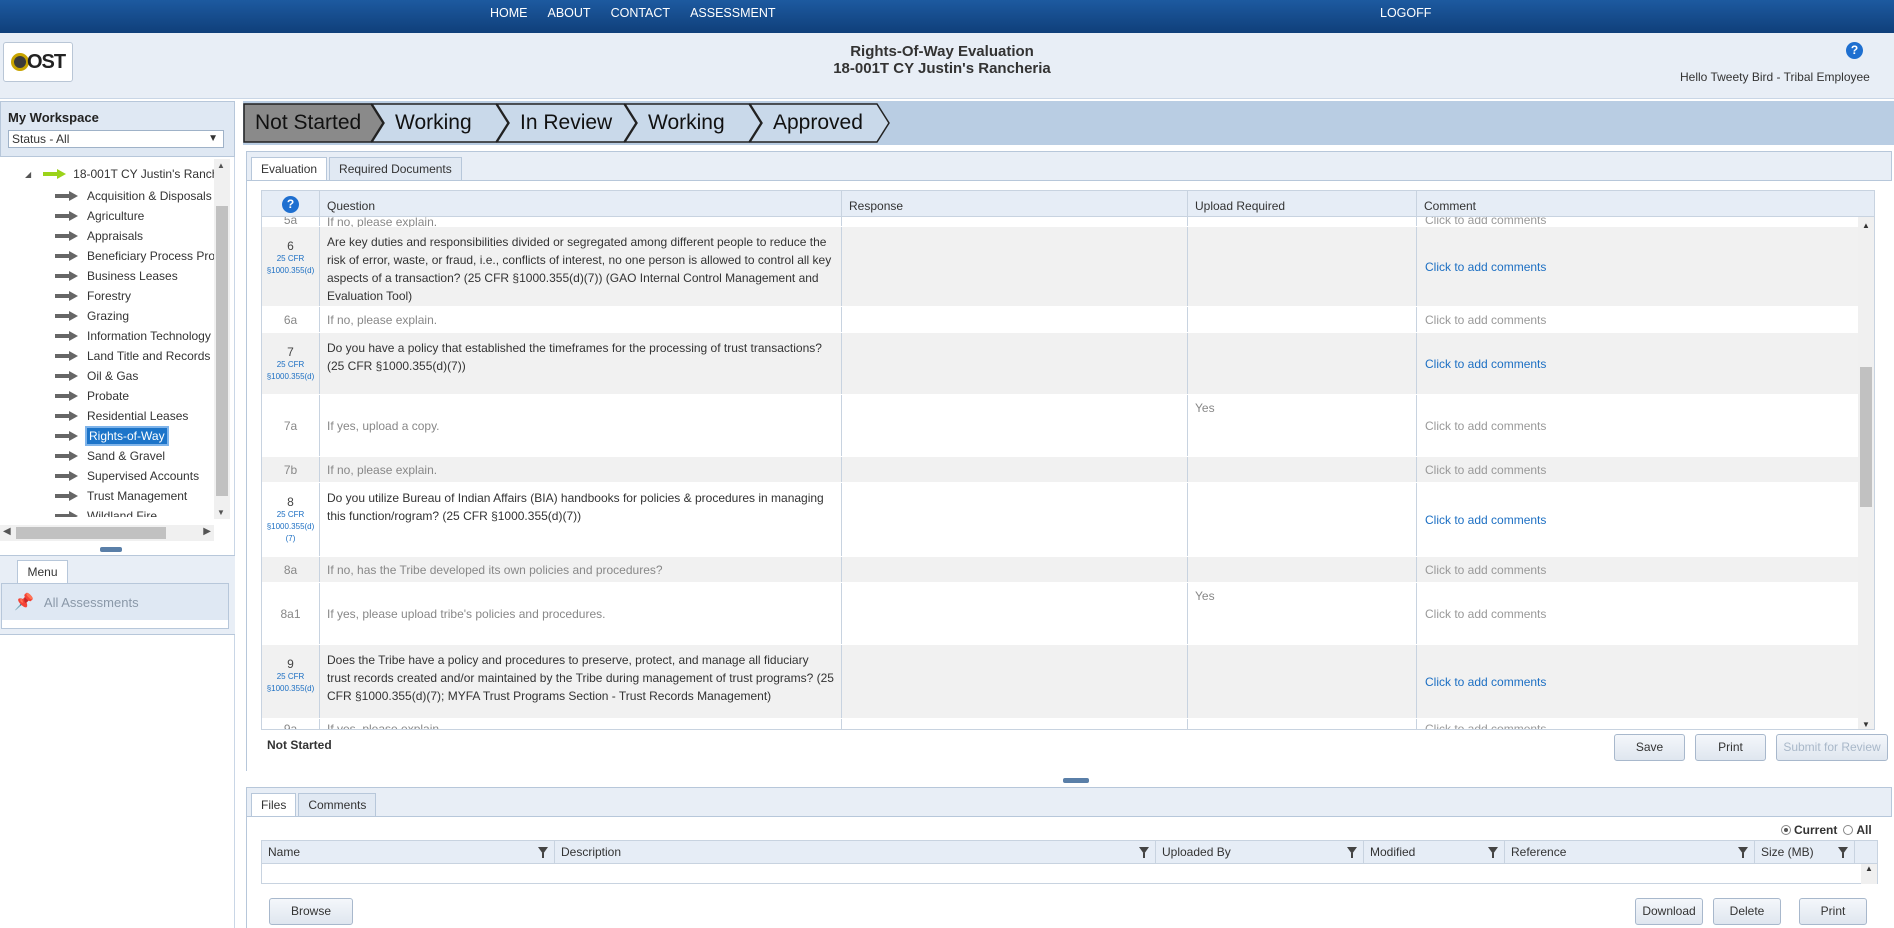  I want to click on tree-item: Residential Leases, so click(121, 415).